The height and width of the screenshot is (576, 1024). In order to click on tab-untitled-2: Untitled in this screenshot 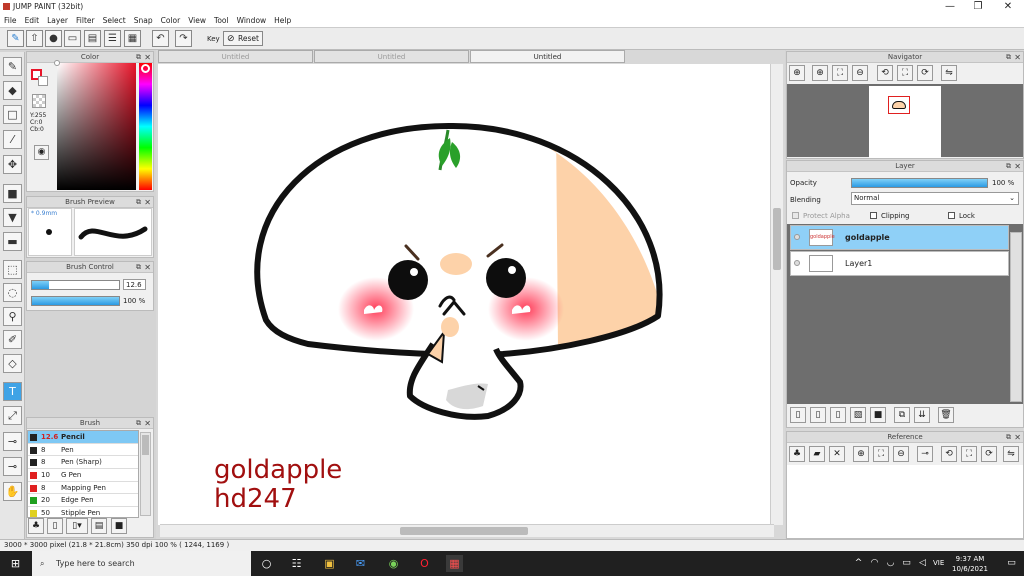, I will do `click(391, 56)`.